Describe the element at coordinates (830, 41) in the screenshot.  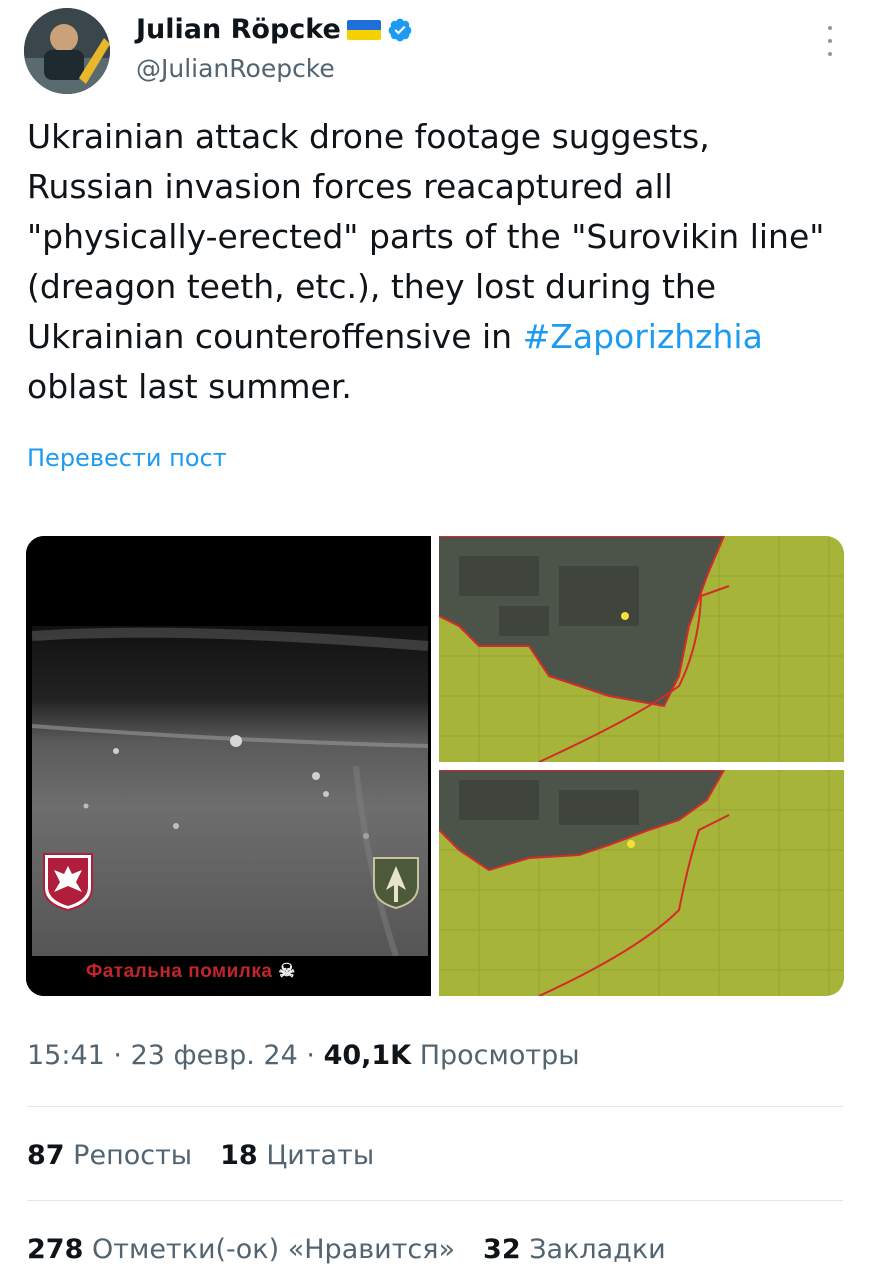
I see `more-options-icon` at that location.